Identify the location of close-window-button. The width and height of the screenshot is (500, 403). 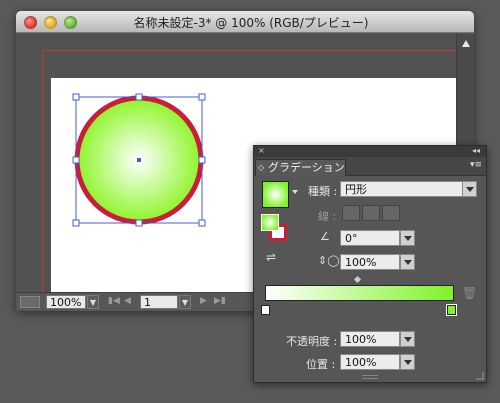
(30, 22).